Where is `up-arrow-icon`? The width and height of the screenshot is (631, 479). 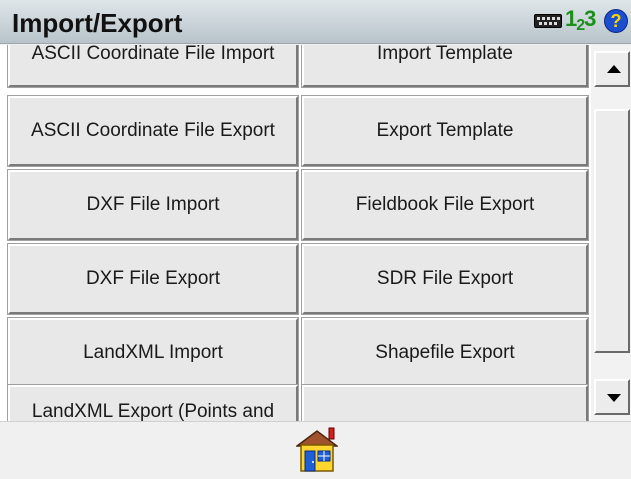 up-arrow-icon is located at coordinates (614, 69).